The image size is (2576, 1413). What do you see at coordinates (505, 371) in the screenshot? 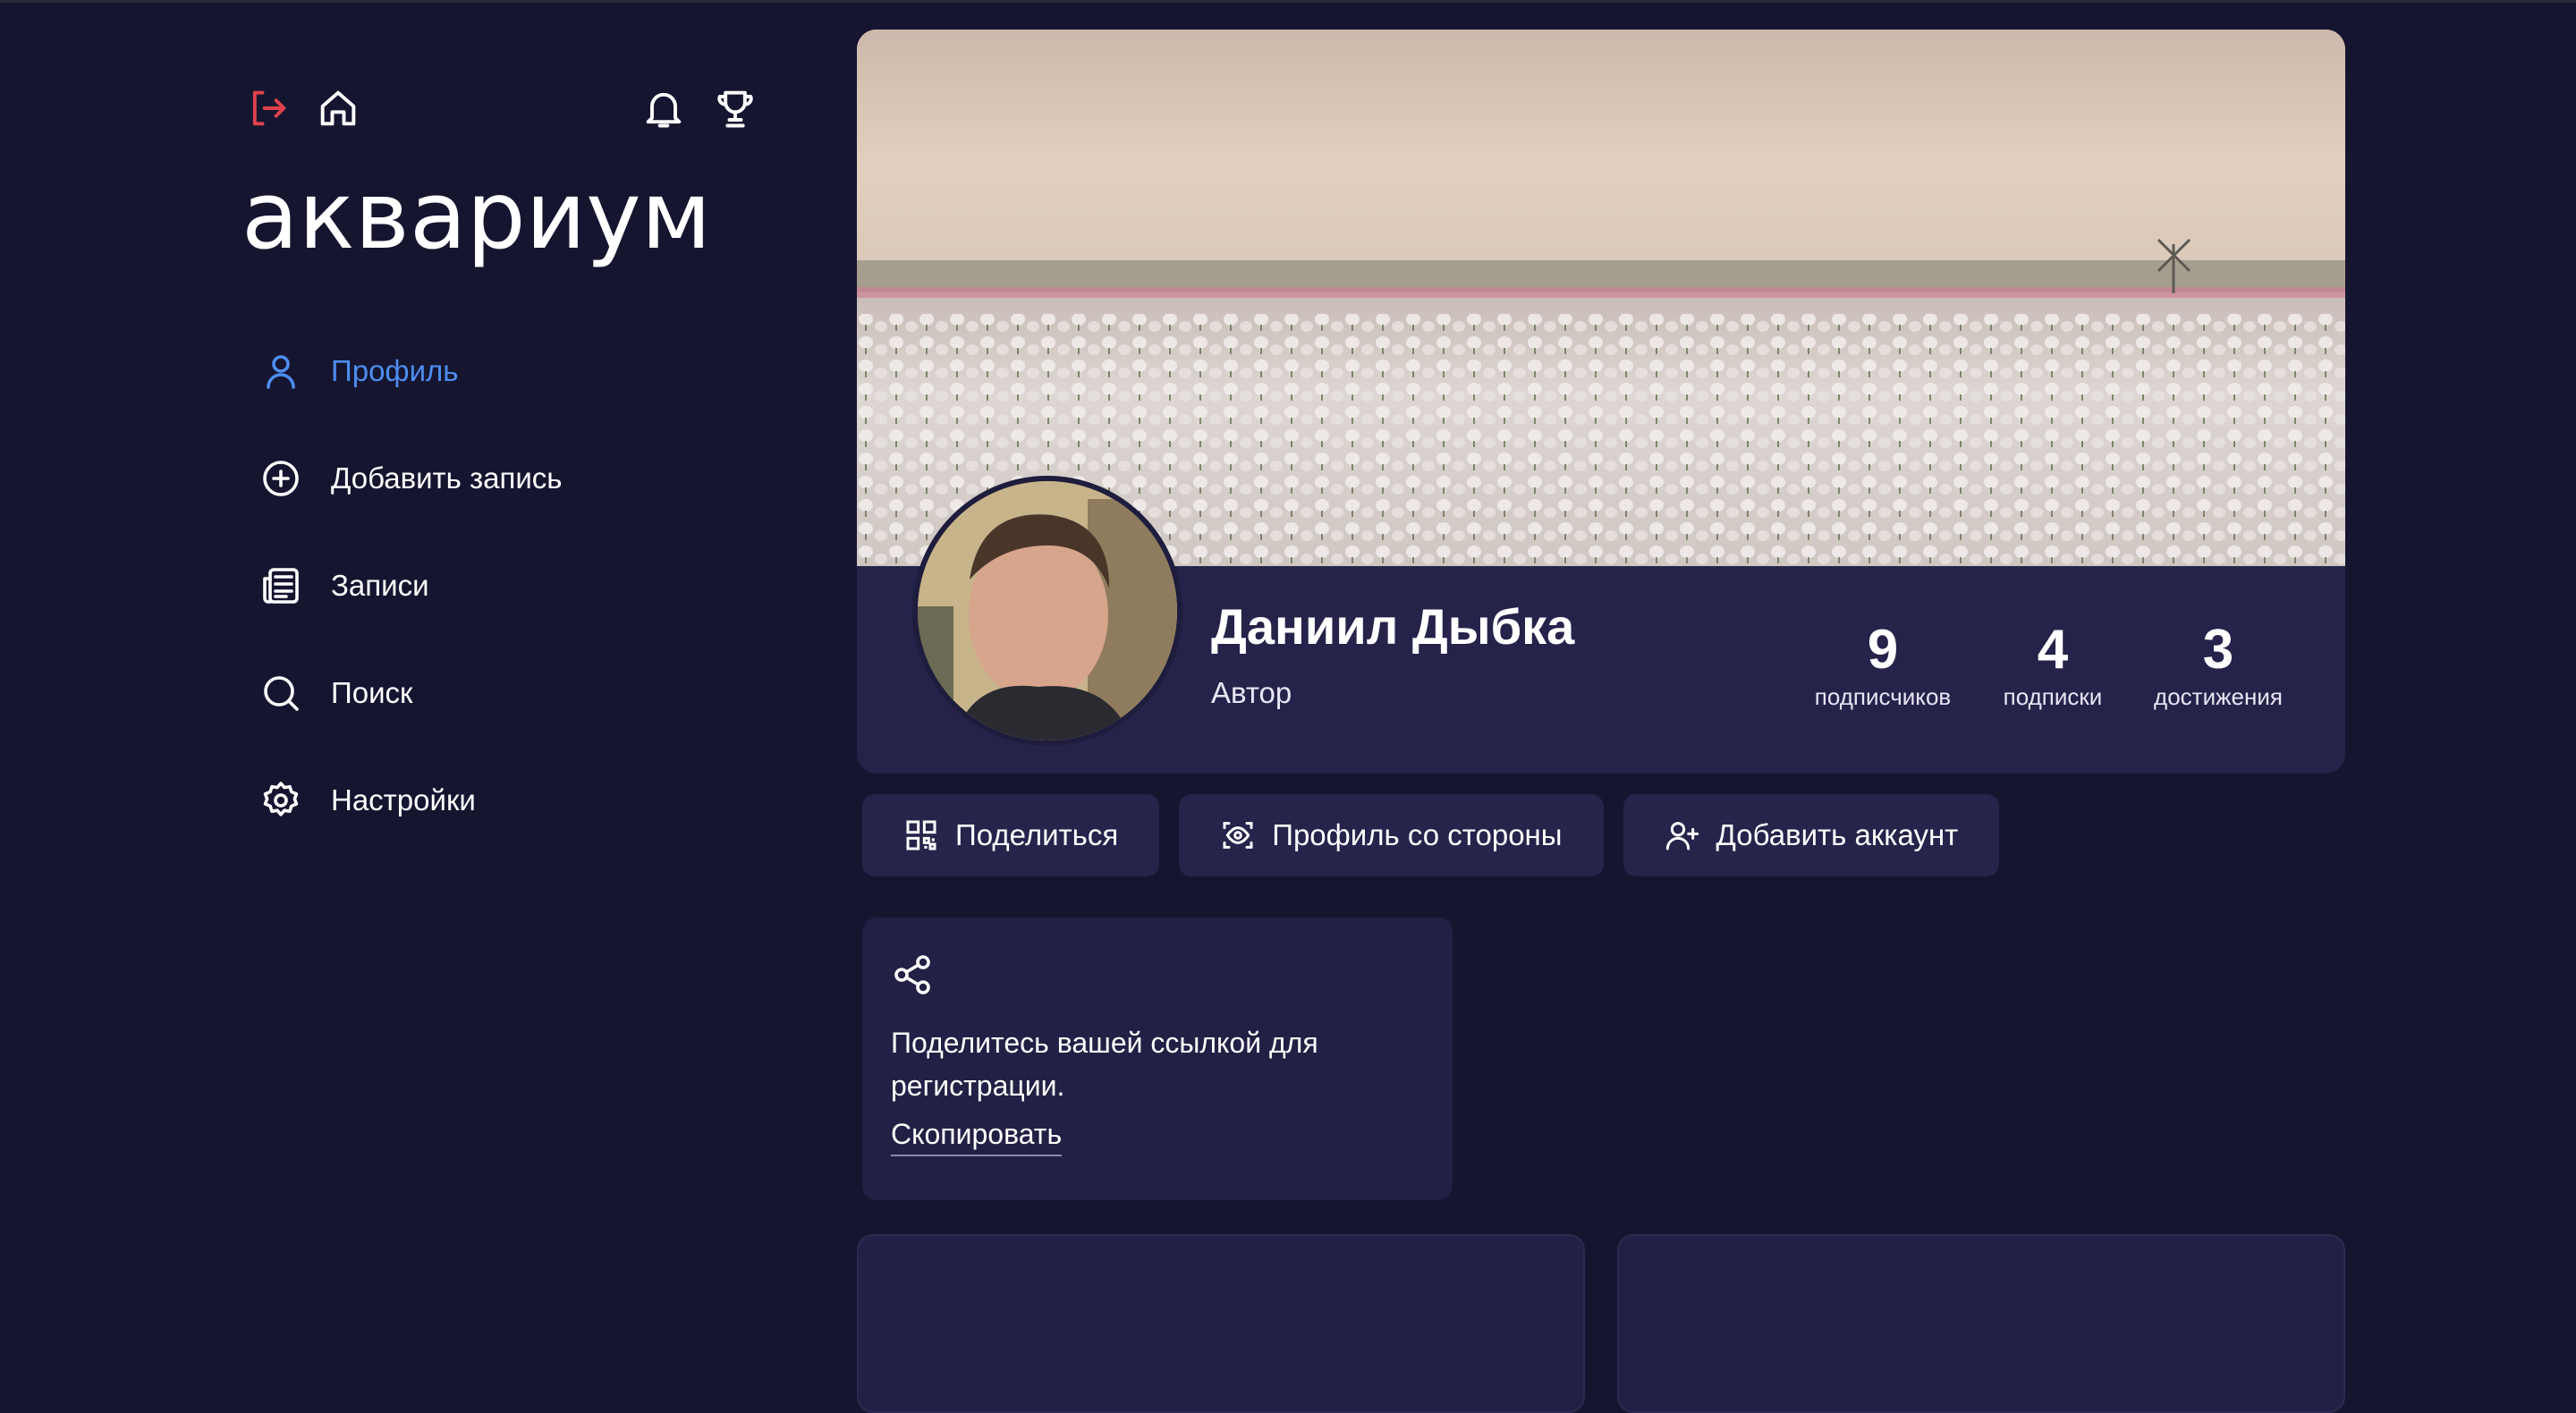
I see `sidebar-item-profile: Профиль` at bounding box center [505, 371].